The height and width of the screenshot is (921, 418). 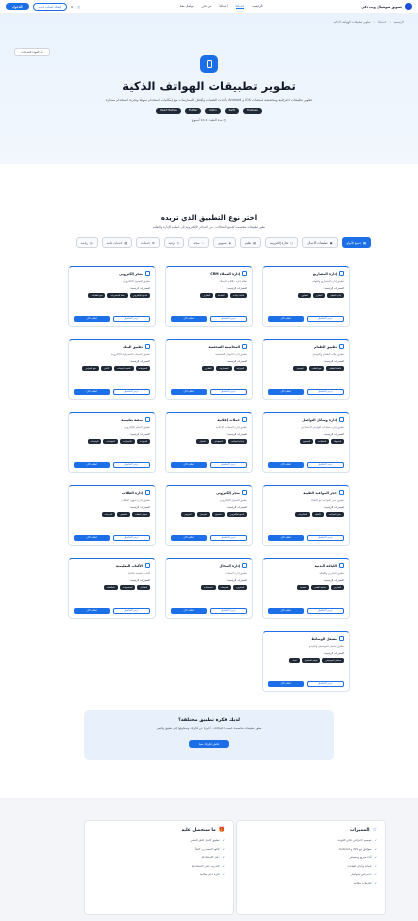 What do you see at coordinates (106, 368) in the screenshot?
I see `feature-tag: الأمان` at bounding box center [106, 368].